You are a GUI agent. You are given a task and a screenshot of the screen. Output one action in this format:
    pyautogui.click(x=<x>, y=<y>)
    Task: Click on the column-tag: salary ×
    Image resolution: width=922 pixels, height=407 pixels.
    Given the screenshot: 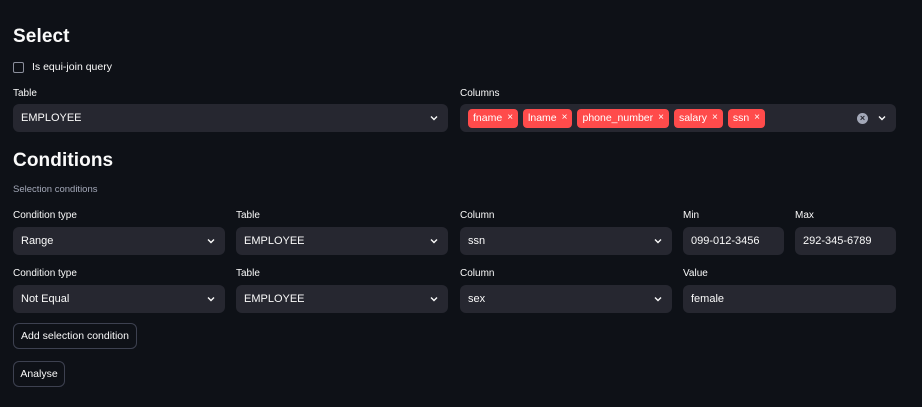 What is the action you would take?
    pyautogui.click(x=698, y=118)
    